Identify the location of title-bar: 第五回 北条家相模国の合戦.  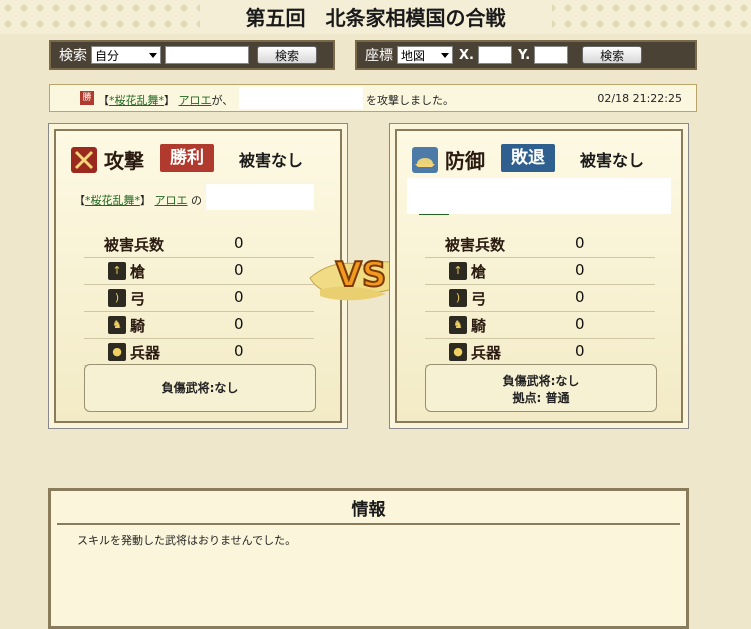
(375, 17).